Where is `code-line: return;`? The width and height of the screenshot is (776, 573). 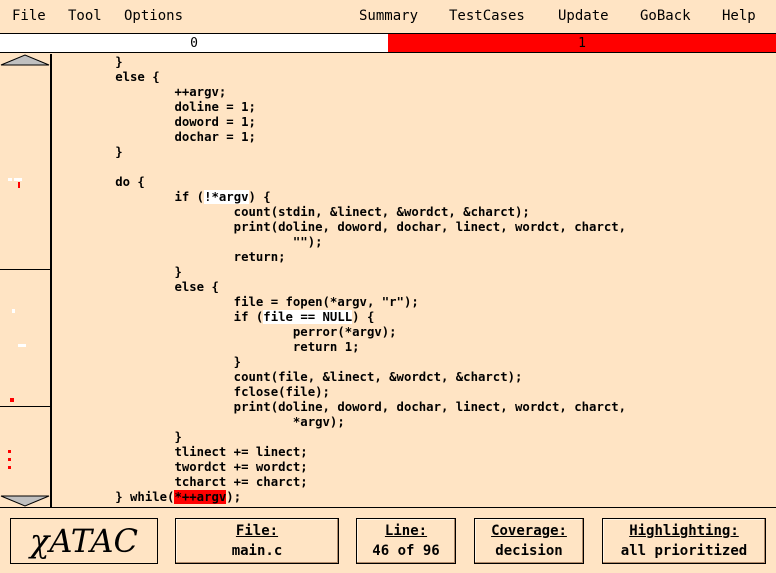 code-line: return; is located at coordinates (171, 257).